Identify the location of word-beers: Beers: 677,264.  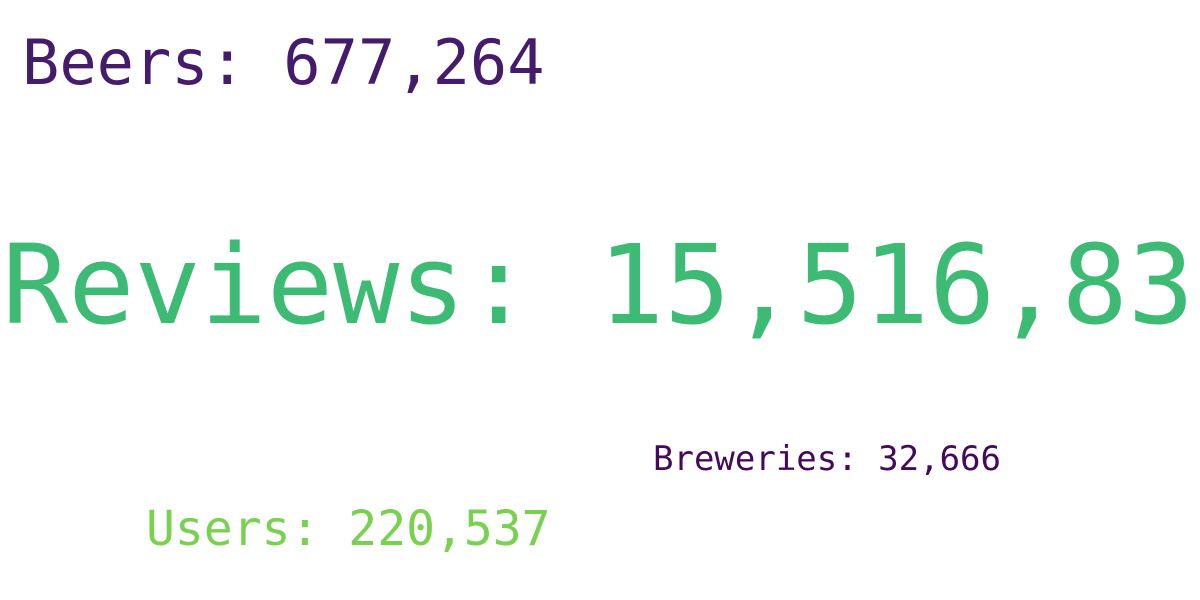
(283, 62).